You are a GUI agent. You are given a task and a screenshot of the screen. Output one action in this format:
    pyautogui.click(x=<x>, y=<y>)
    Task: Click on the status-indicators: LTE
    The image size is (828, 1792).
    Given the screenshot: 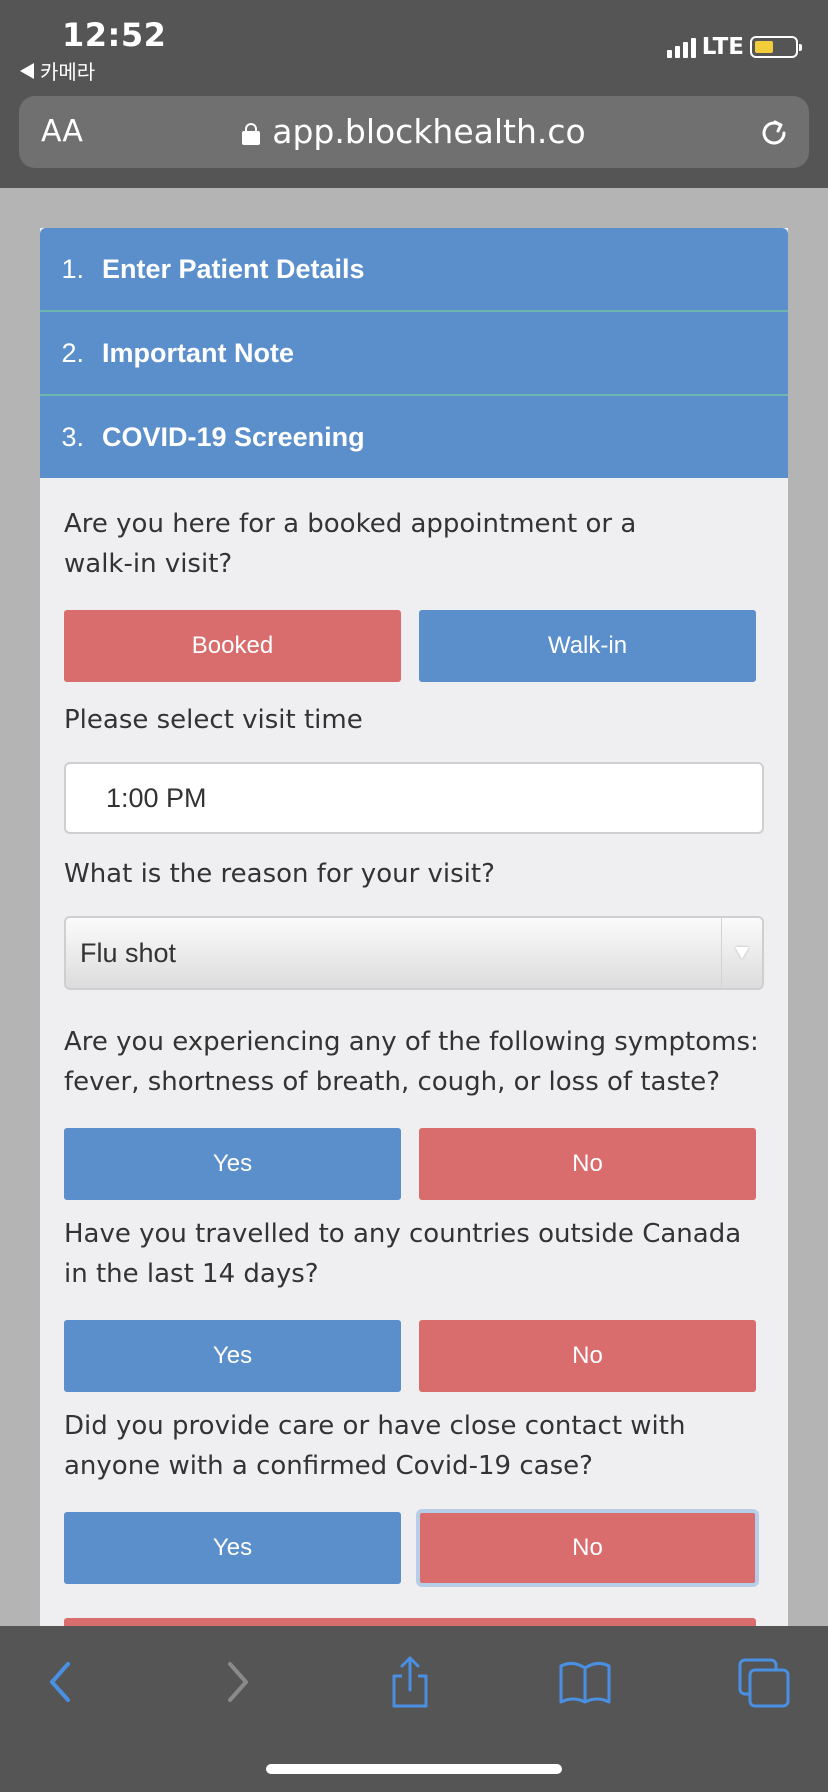 What is the action you would take?
    pyautogui.click(x=734, y=47)
    